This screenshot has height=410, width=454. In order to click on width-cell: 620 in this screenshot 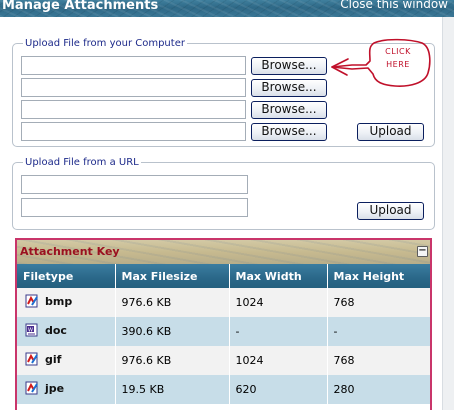, I will do `click(278, 389)`.